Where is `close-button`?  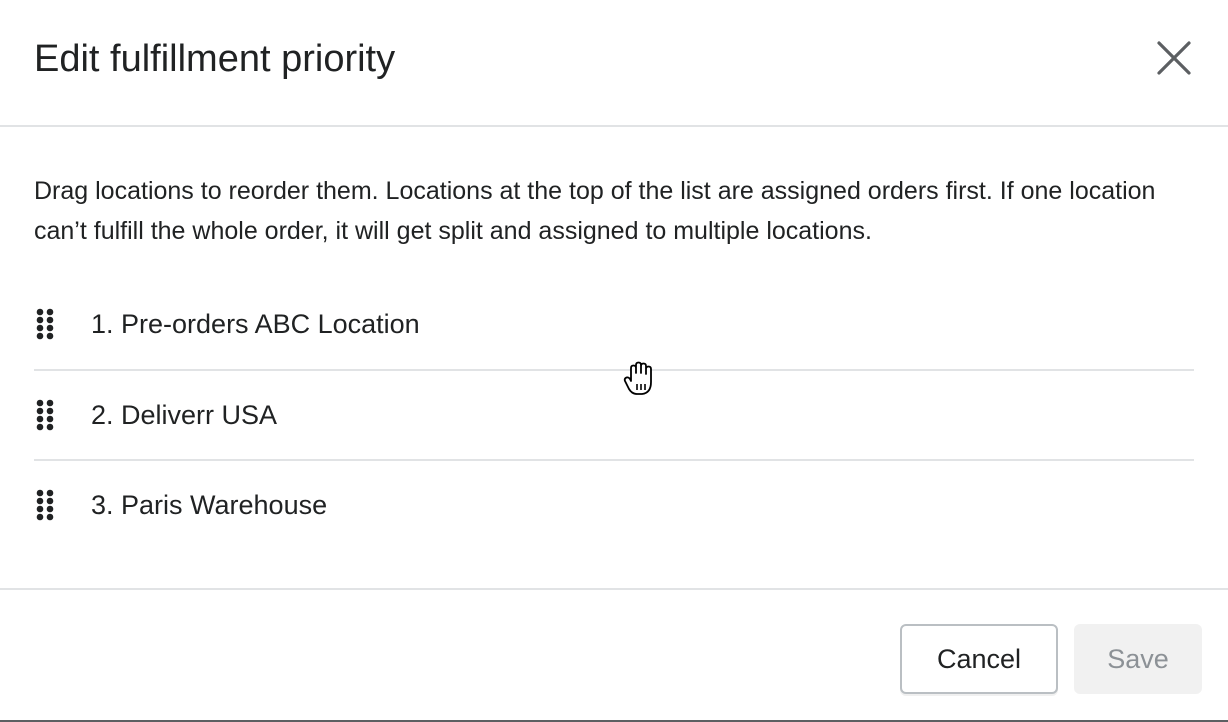 close-button is located at coordinates (1174, 58).